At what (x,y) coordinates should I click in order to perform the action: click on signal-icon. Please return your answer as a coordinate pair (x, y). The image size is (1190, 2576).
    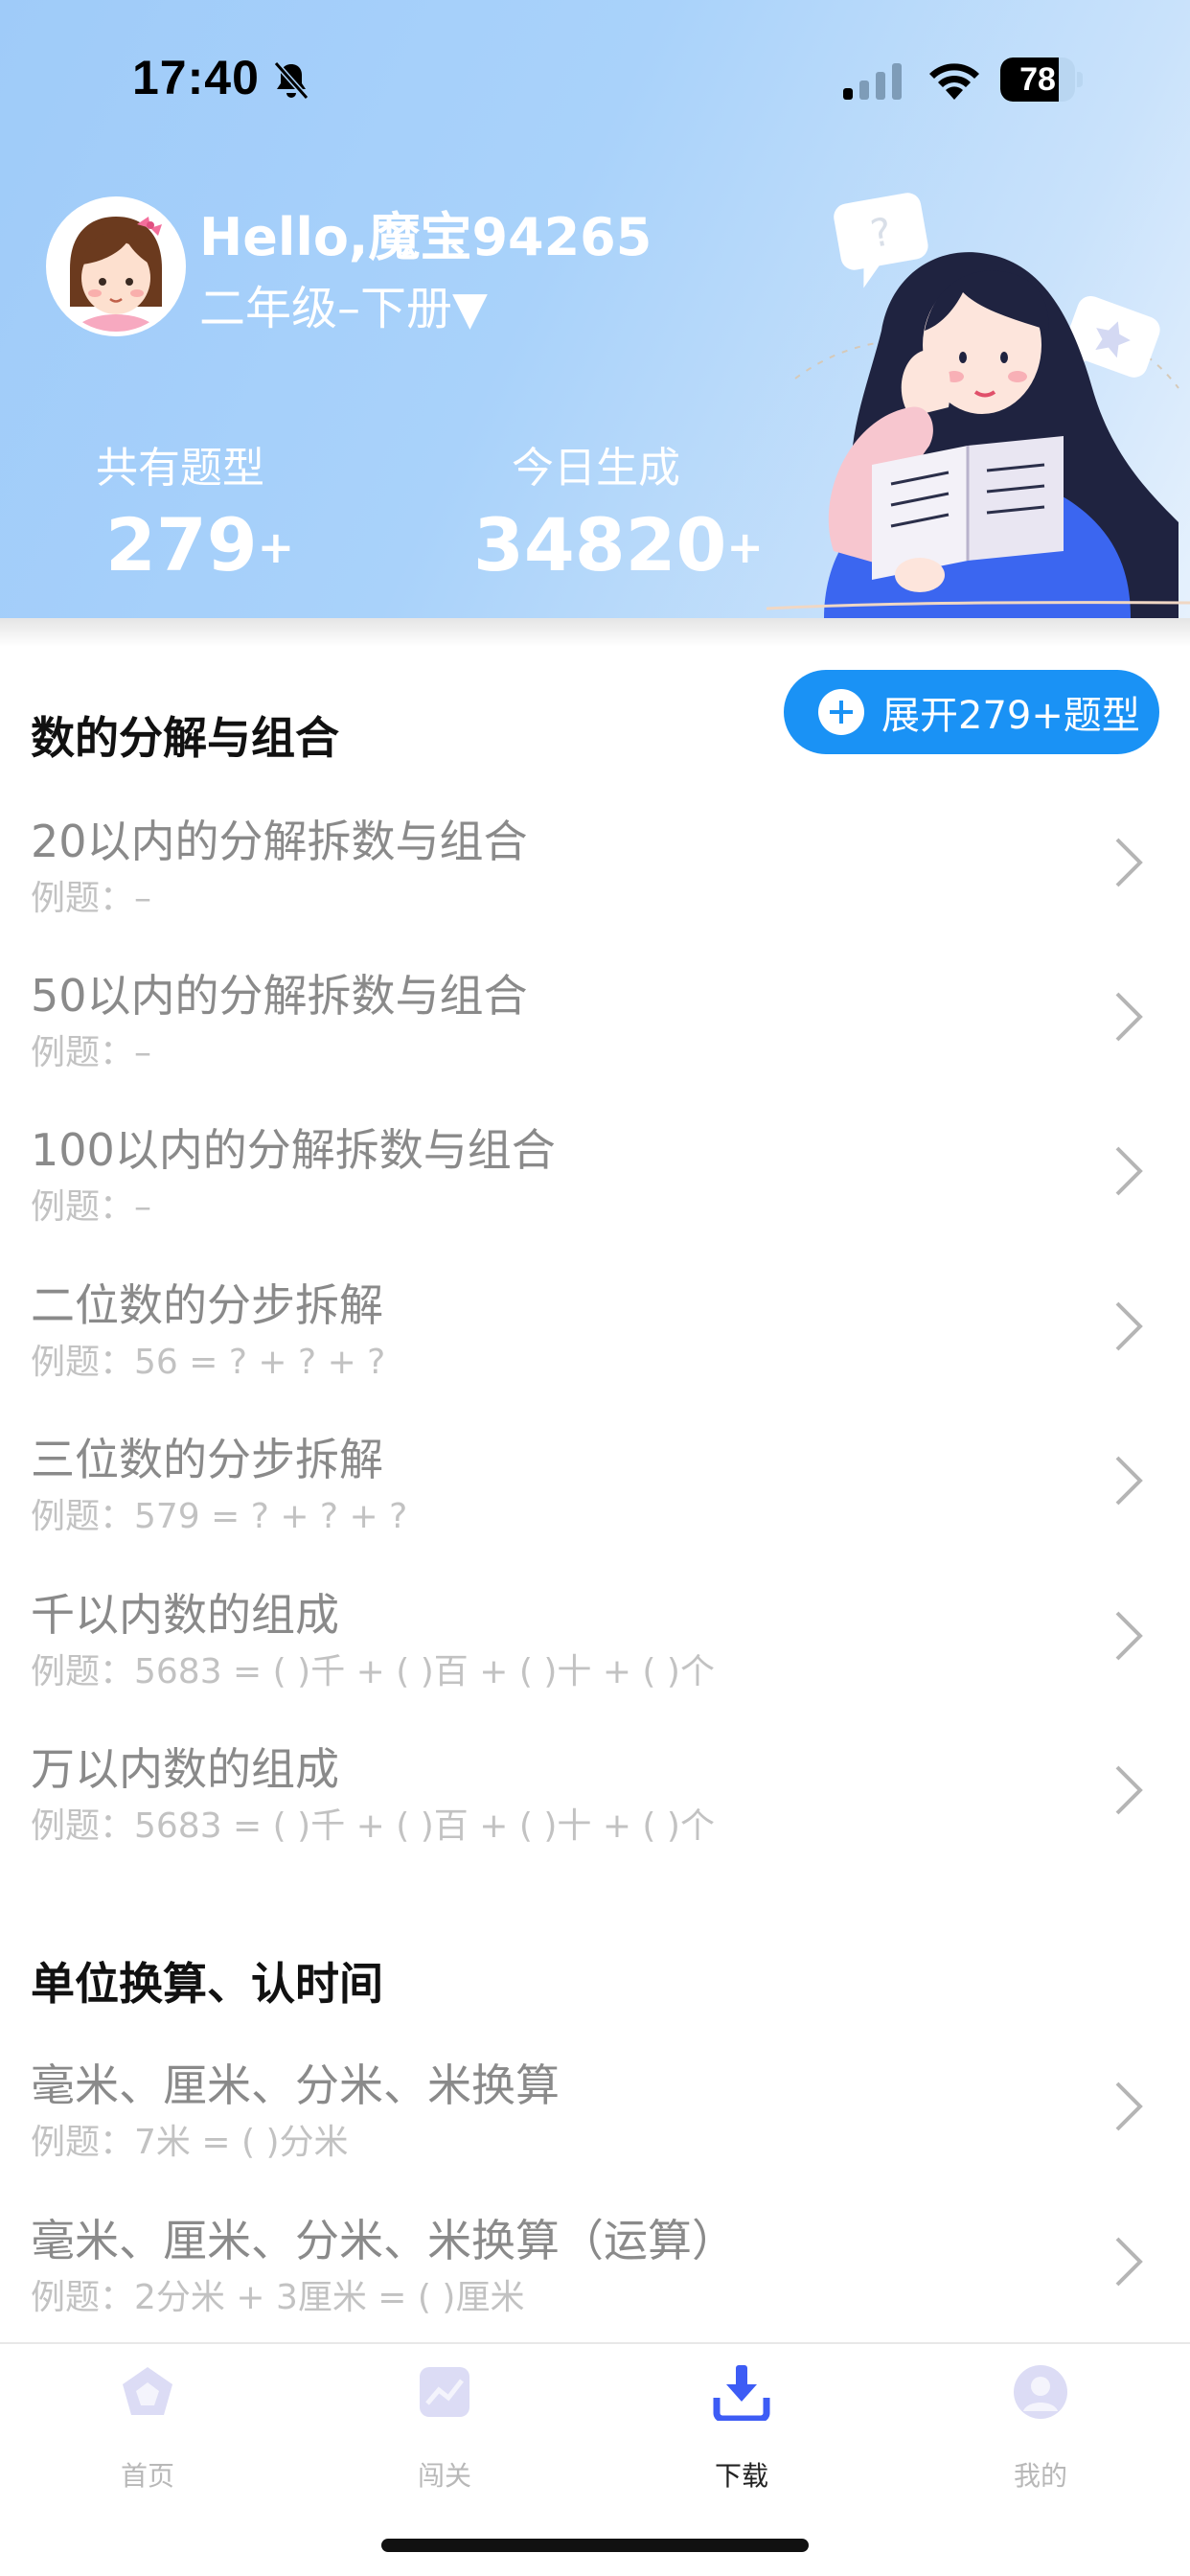
    Looking at the image, I should click on (873, 81).